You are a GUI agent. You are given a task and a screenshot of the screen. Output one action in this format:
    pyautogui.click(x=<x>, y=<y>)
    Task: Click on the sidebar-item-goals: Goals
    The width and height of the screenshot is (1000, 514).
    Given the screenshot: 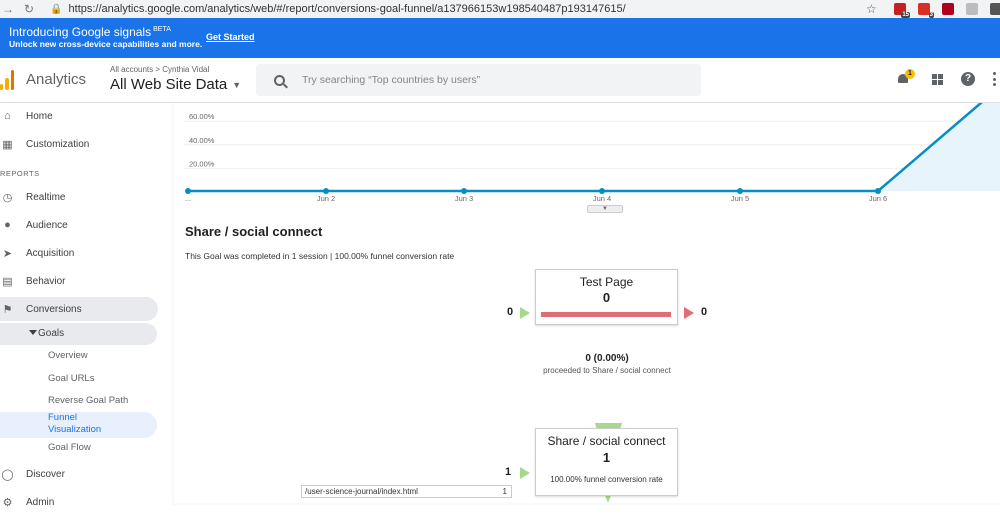 What is the action you would take?
    pyautogui.click(x=78, y=334)
    